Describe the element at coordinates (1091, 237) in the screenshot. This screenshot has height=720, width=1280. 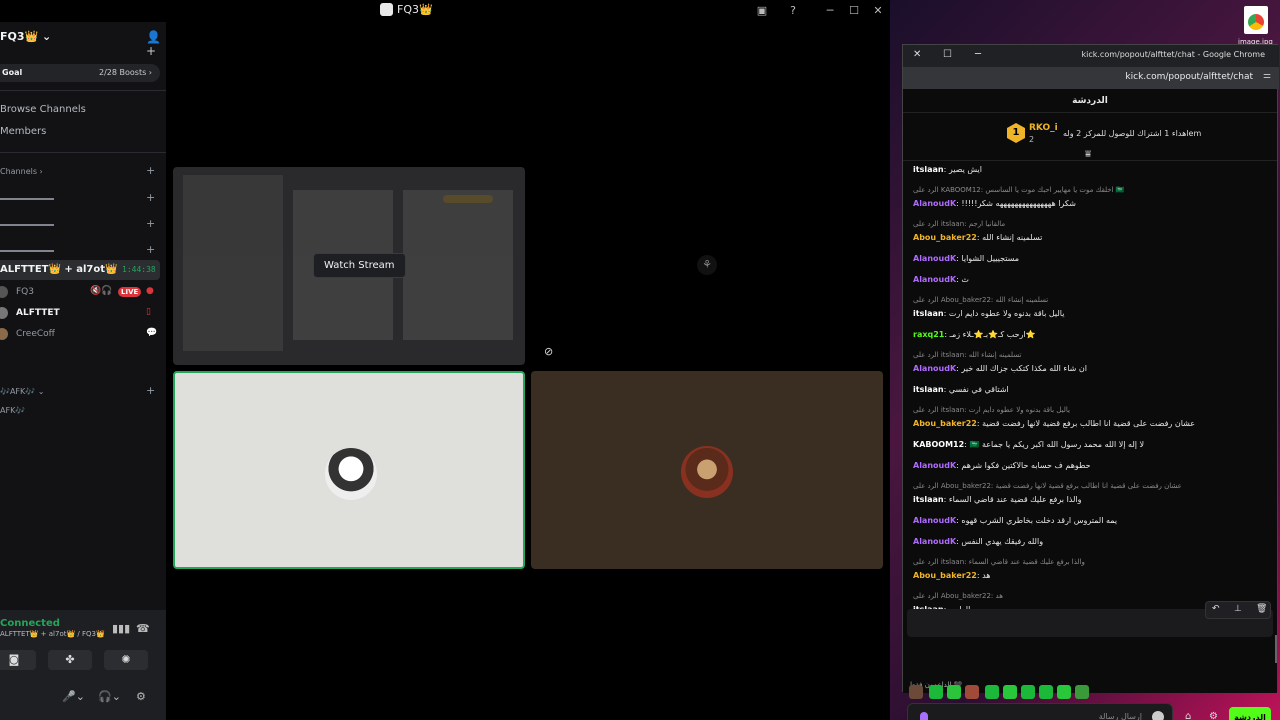
I see `chat-message: Abou_baker22: تسلمينه إنشاء الله` at that location.